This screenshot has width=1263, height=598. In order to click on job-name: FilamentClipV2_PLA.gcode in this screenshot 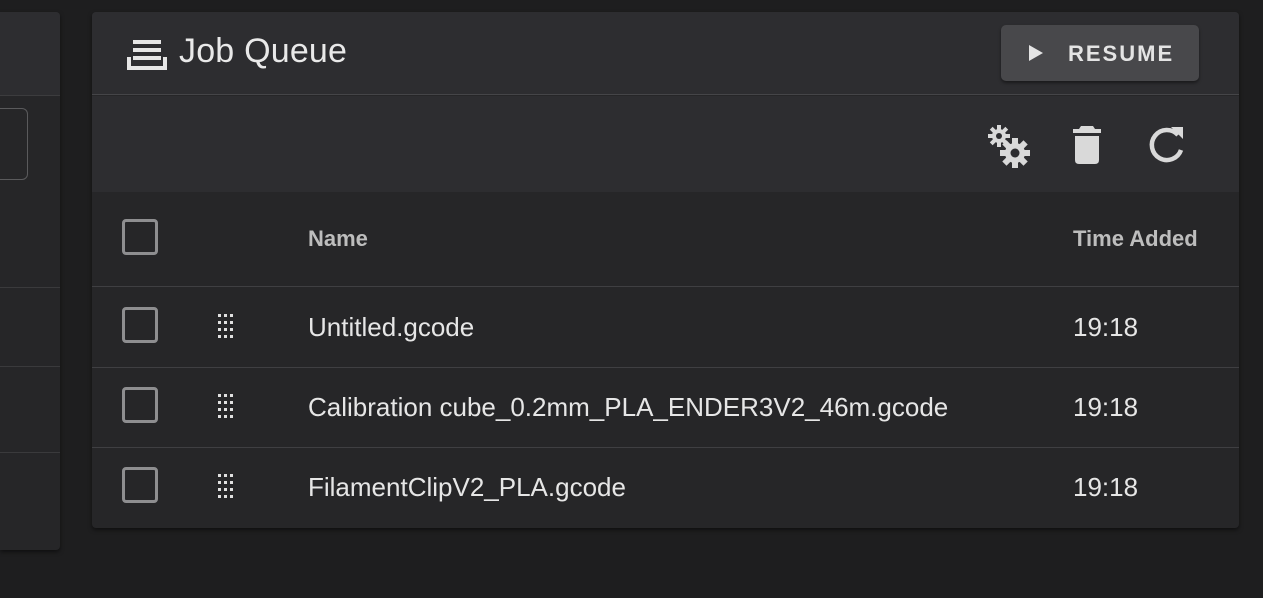, I will do `click(467, 487)`.